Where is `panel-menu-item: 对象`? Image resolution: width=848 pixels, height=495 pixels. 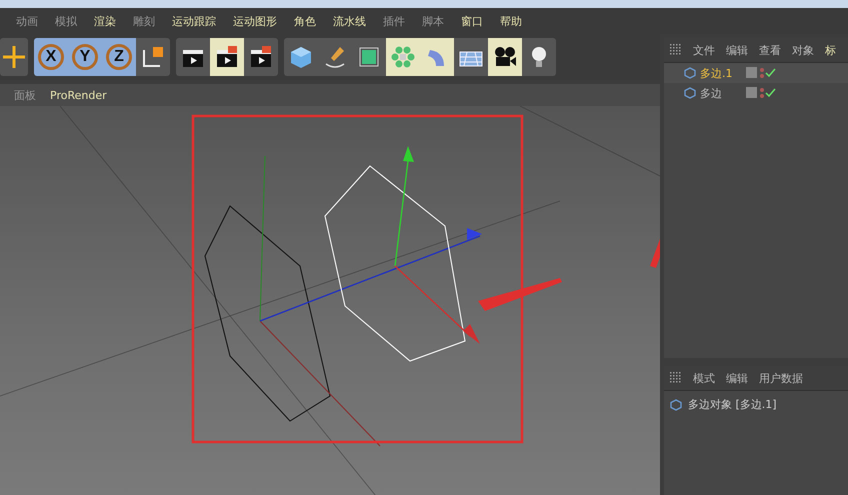
panel-menu-item: 对象 is located at coordinates (803, 50).